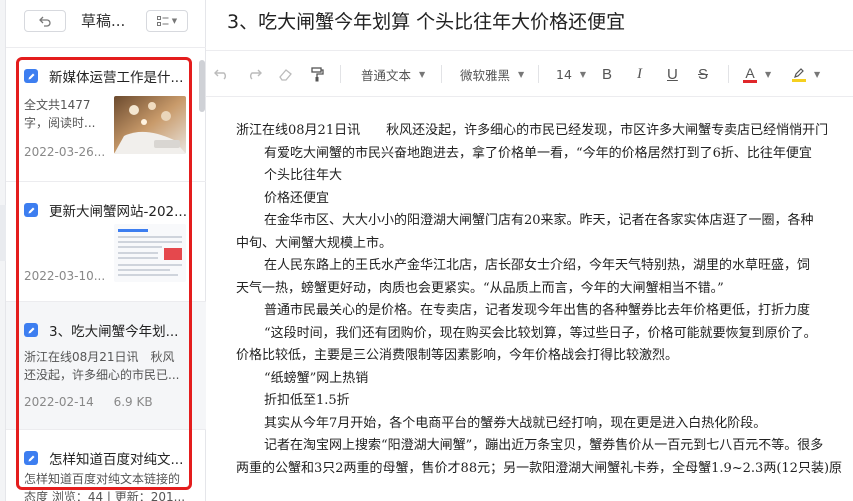  I want to click on body-subheading: 价格还便宜, so click(297, 198).